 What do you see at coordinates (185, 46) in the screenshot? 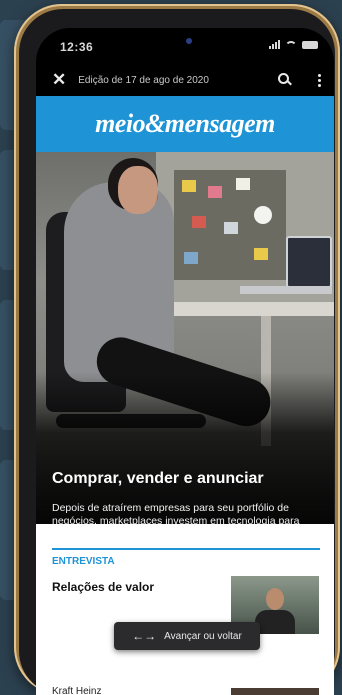
I see `status-bar: 12:36` at bounding box center [185, 46].